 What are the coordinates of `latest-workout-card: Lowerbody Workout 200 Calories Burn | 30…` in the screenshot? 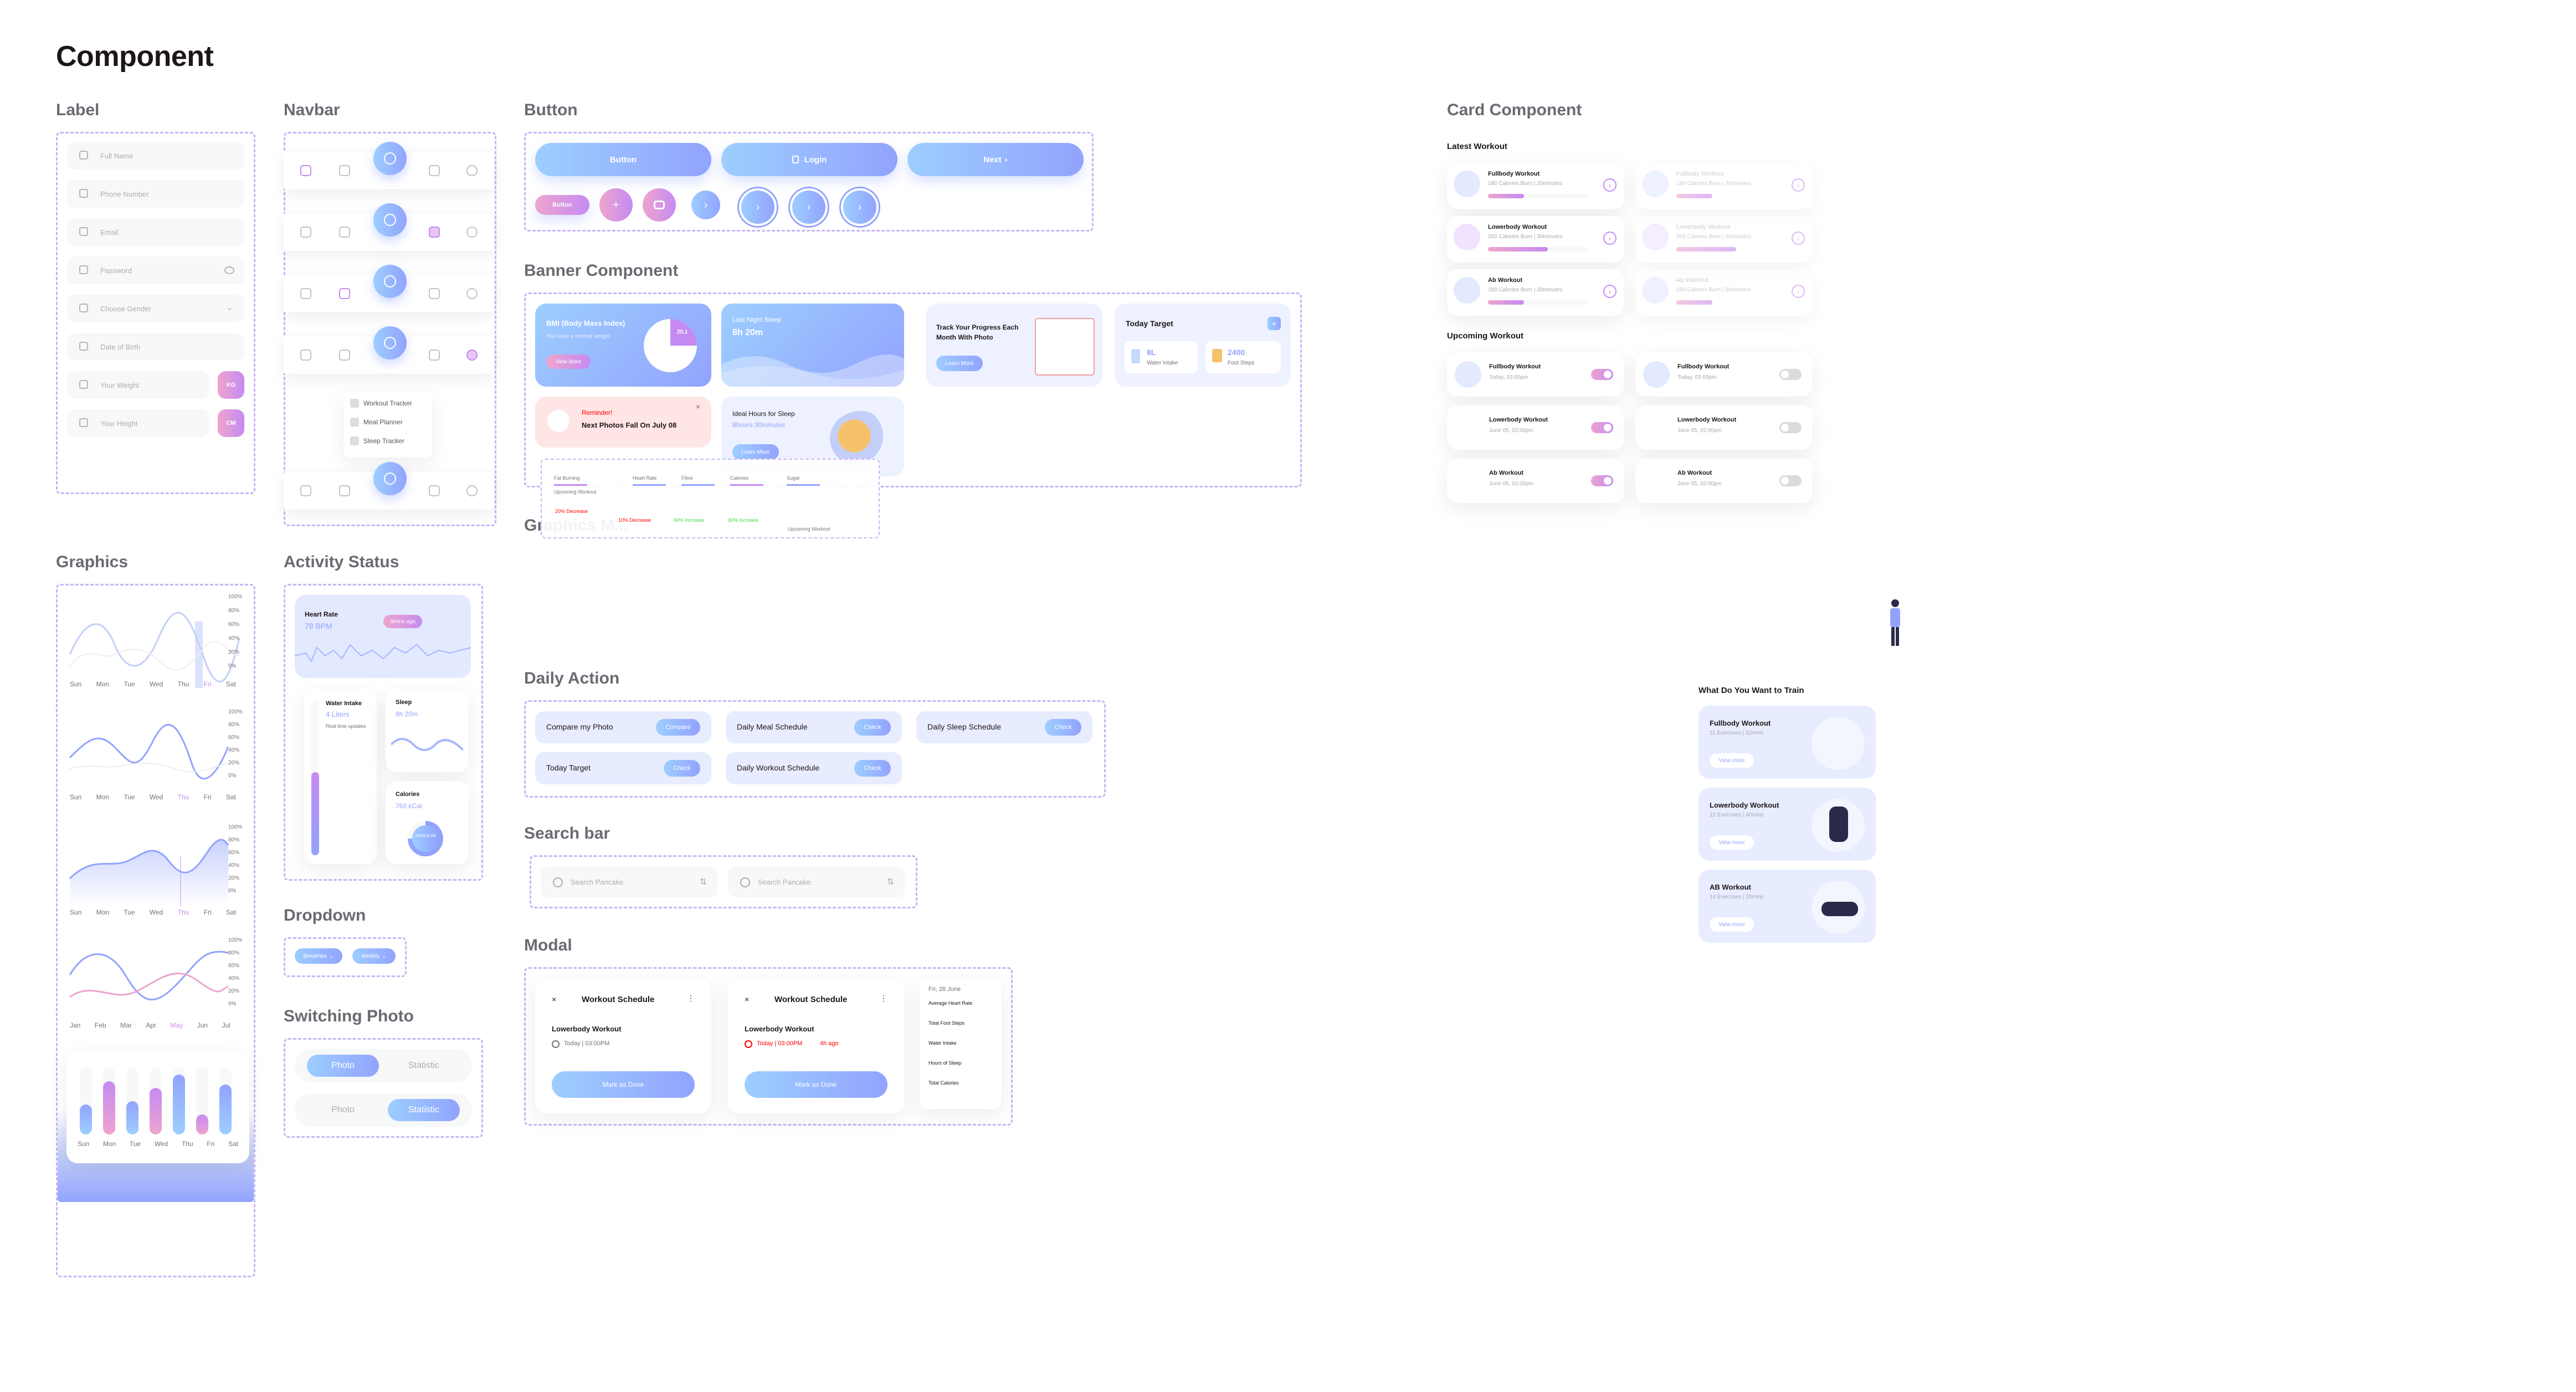 It's located at (1535, 239).